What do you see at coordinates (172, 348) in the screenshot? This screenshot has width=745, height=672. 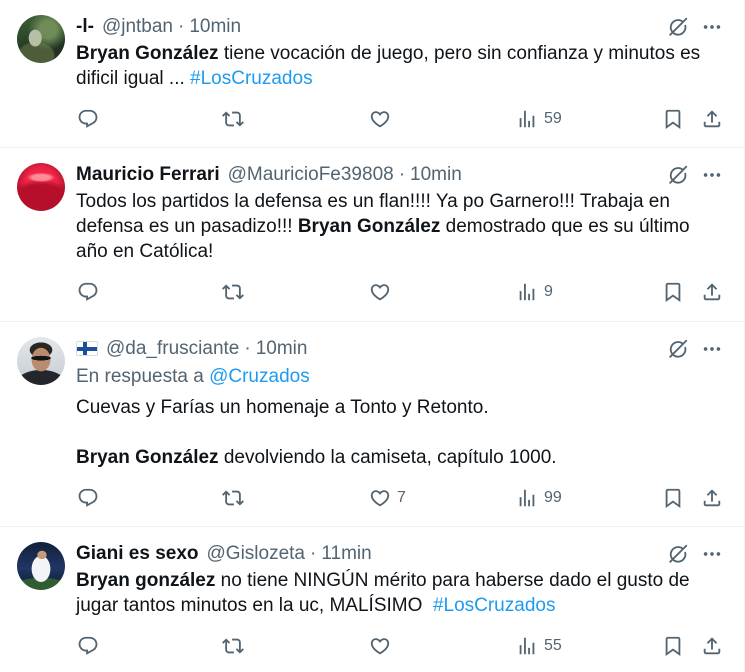 I see `user-handle: @da_frusciante` at bounding box center [172, 348].